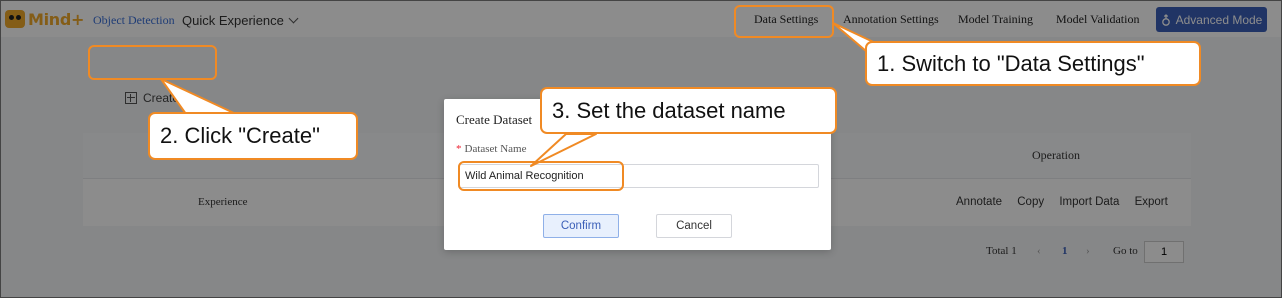 Image resolution: width=1282 pixels, height=298 pixels. I want to click on arrow-step2, so click(198, 96).